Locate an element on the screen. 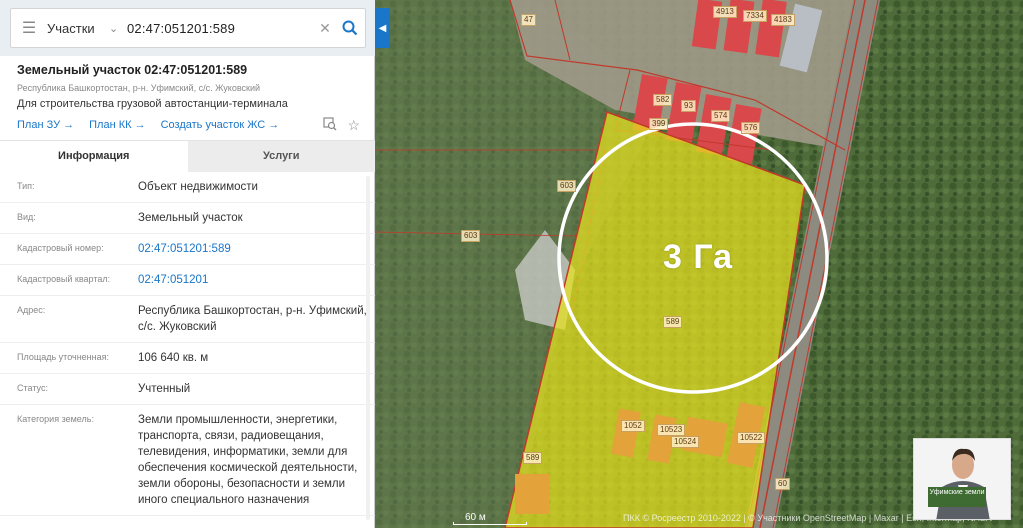 The width and height of the screenshot is (1023, 528). plot-label: 1052 is located at coordinates (633, 426).